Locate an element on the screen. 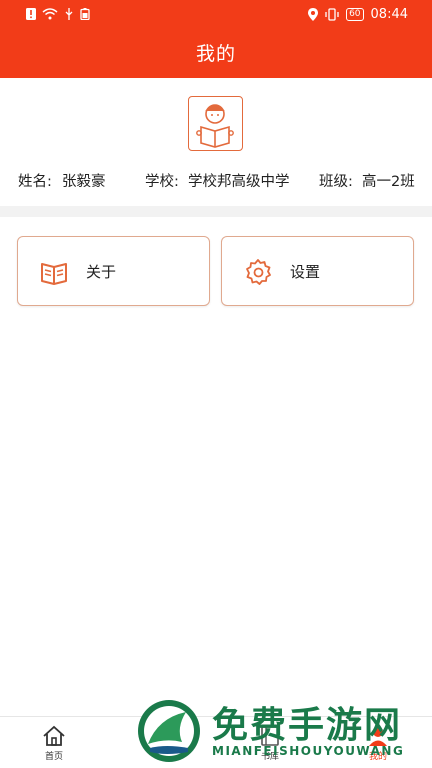  battery-indicator: 60 is located at coordinates (355, 14).